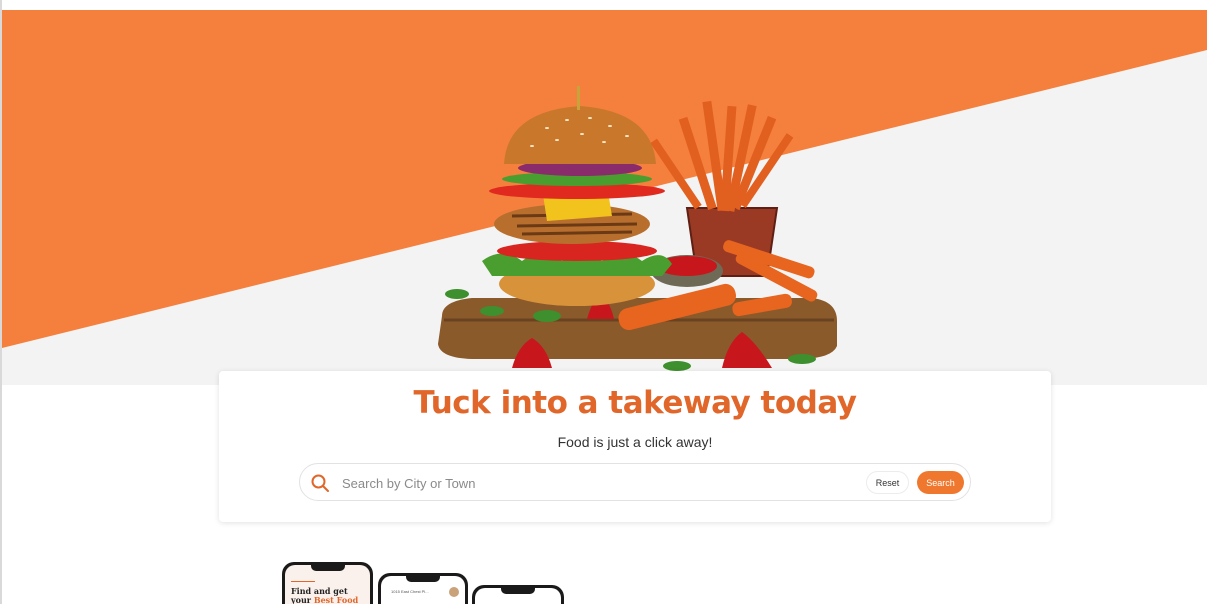  What do you see at coordinates (940, 482) in the screenshot?
I see `search-button: Search` at bounding box center [940, 482].